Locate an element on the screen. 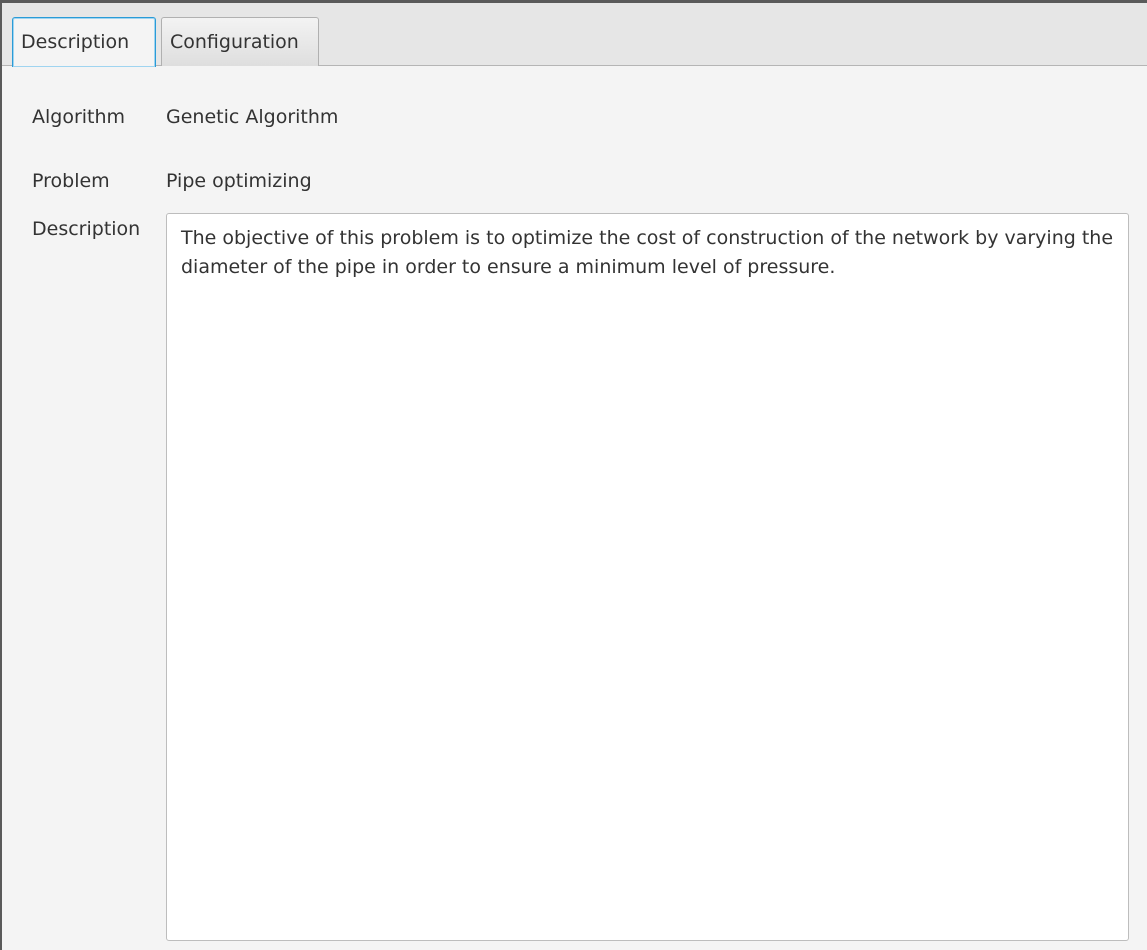  algorithm-label: Algorithm is located at coordinates (79, 117).